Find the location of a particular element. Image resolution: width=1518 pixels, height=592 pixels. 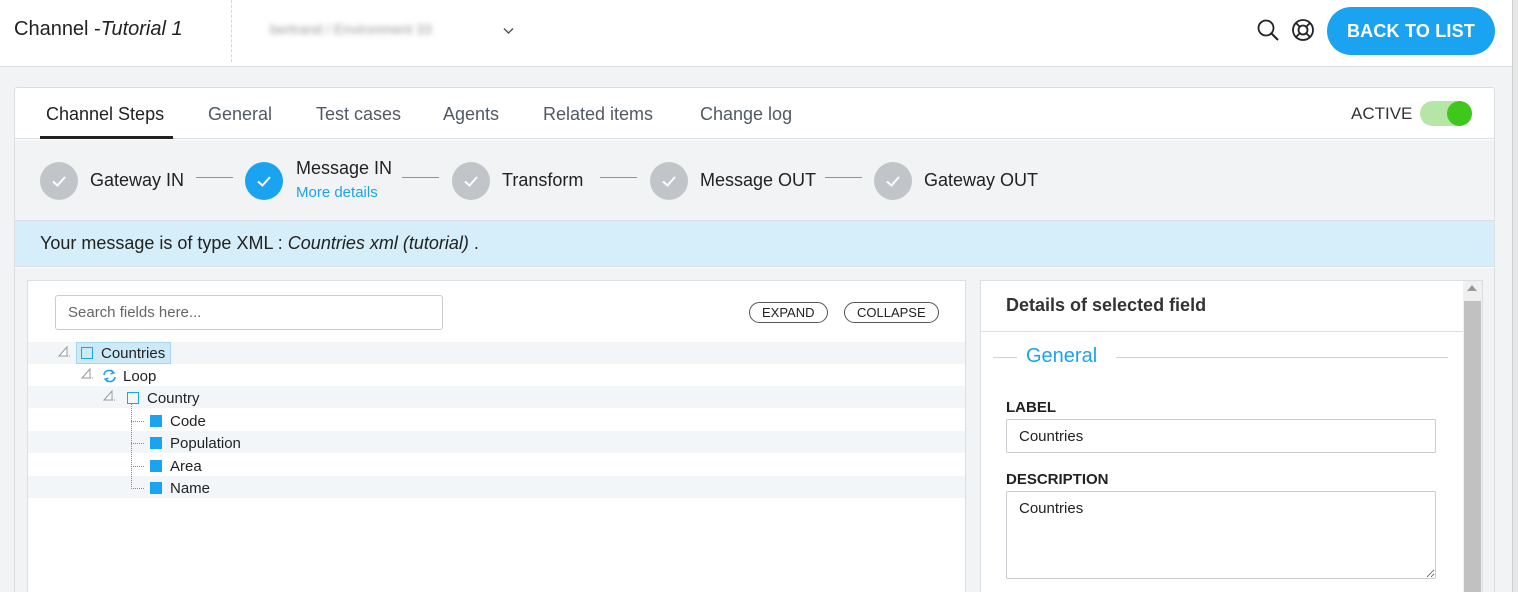

search-fields-input is located at coordinates (249, 312).